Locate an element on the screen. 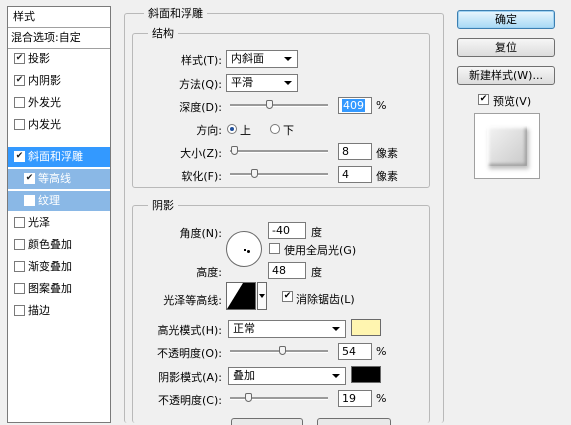 Image resolution: width=571 pixels, height=425 pixels. structure-title: 结构 is located at coordinates (163, 33).